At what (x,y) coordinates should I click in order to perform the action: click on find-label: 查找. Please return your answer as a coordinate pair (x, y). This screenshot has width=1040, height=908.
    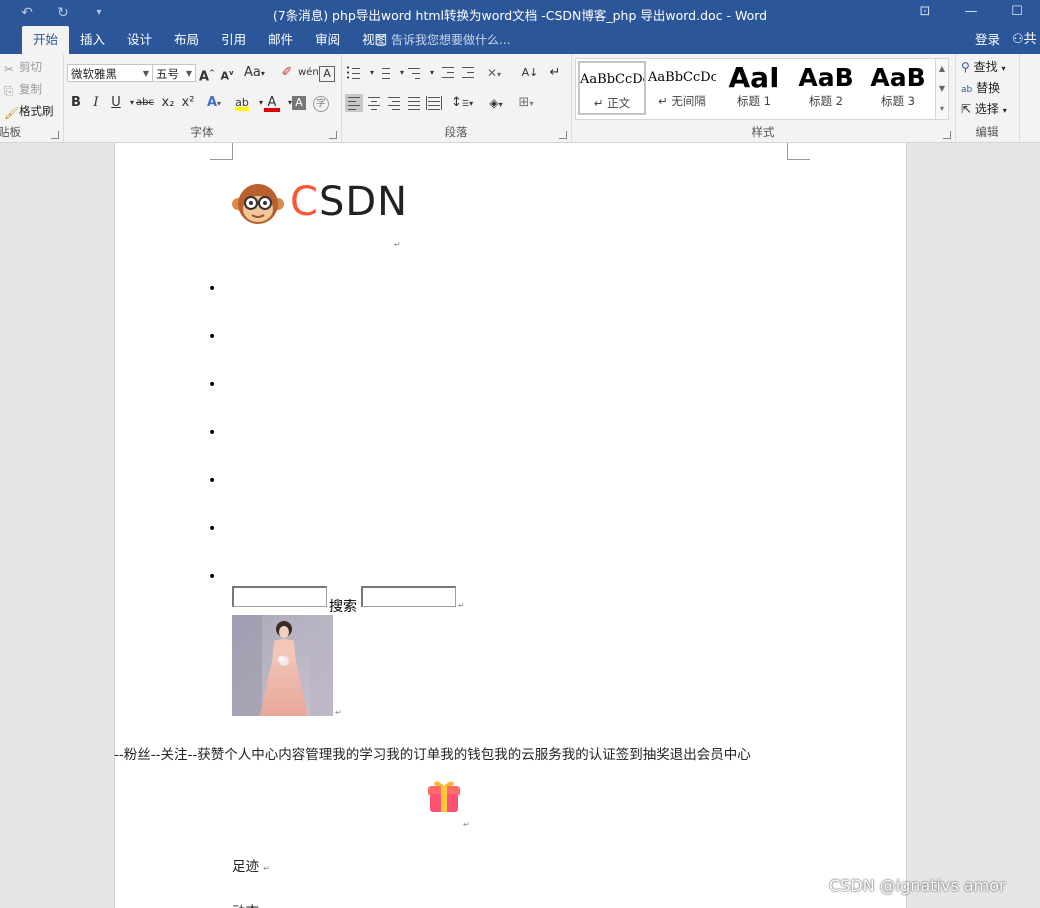
    Looking at the image, I should click on (985, 67).